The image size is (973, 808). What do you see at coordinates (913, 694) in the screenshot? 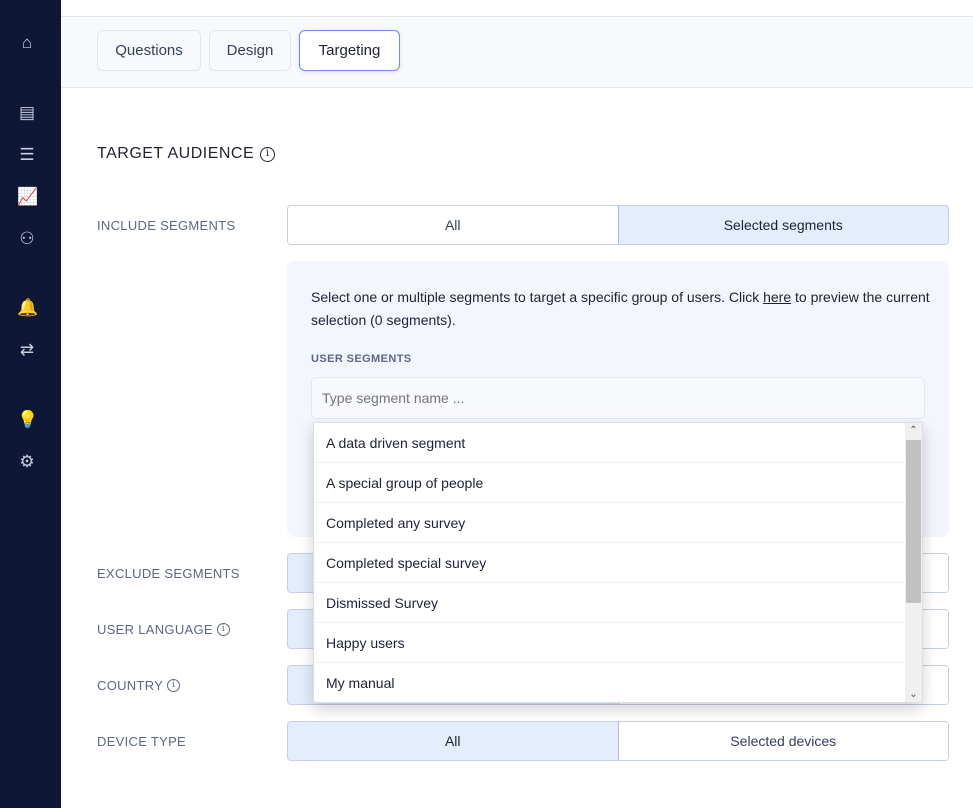
I see `scroll-down-icon: ⌄` at bounding box center [913, 694].